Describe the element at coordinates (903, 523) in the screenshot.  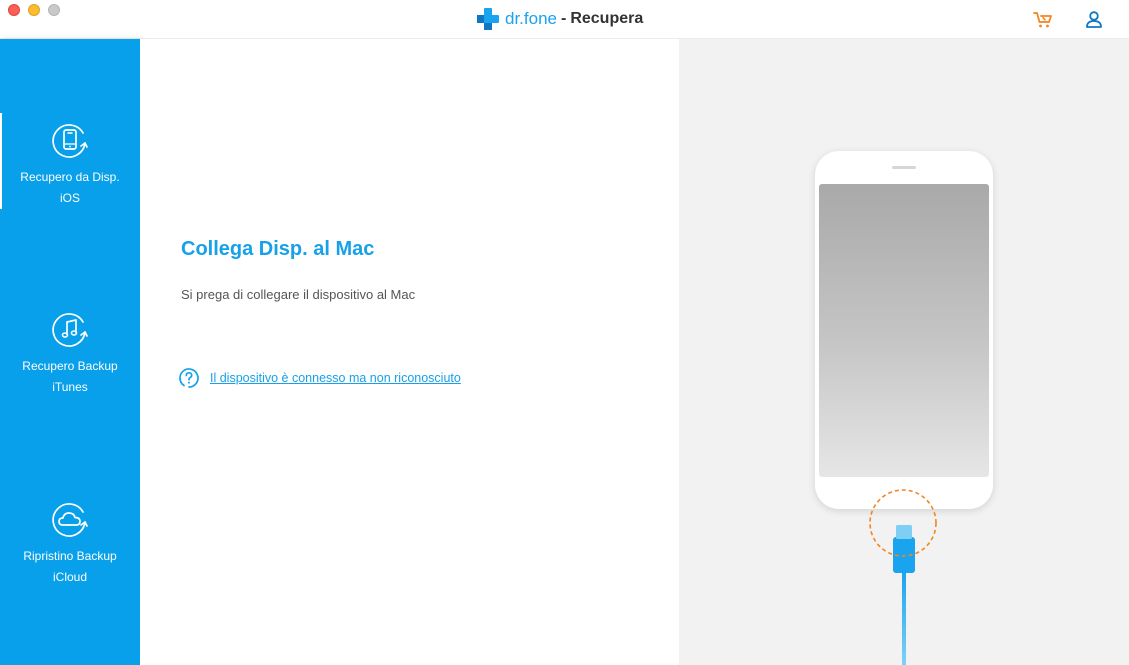
I see `port-highlight-ring` at that location.